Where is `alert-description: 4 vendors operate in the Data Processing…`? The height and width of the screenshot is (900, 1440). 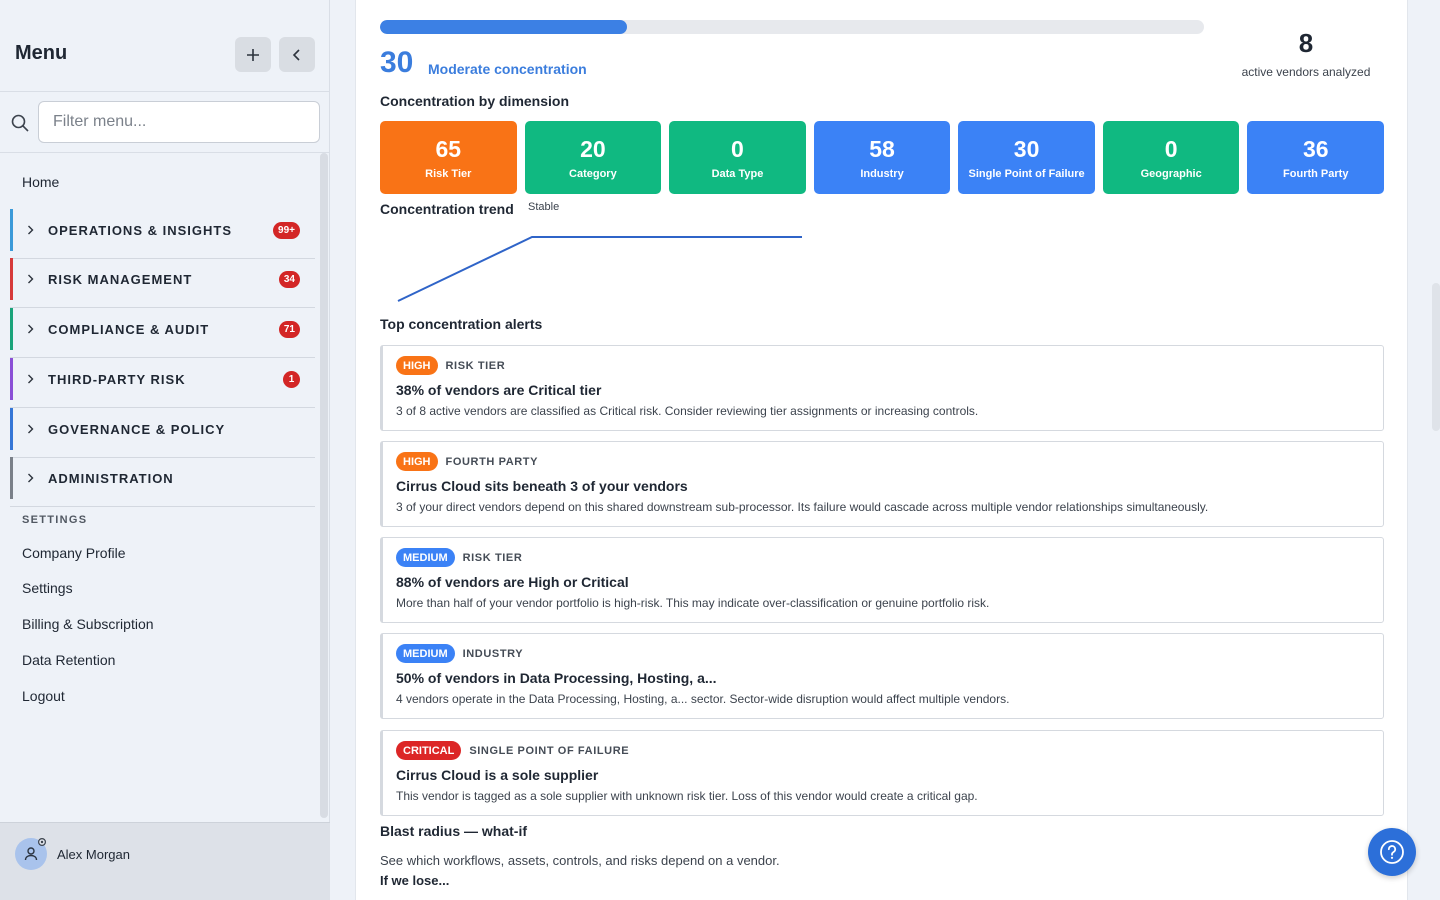 alert-description: 4 vendors operate in the Data Processing… is located at coordinates (703, 699).